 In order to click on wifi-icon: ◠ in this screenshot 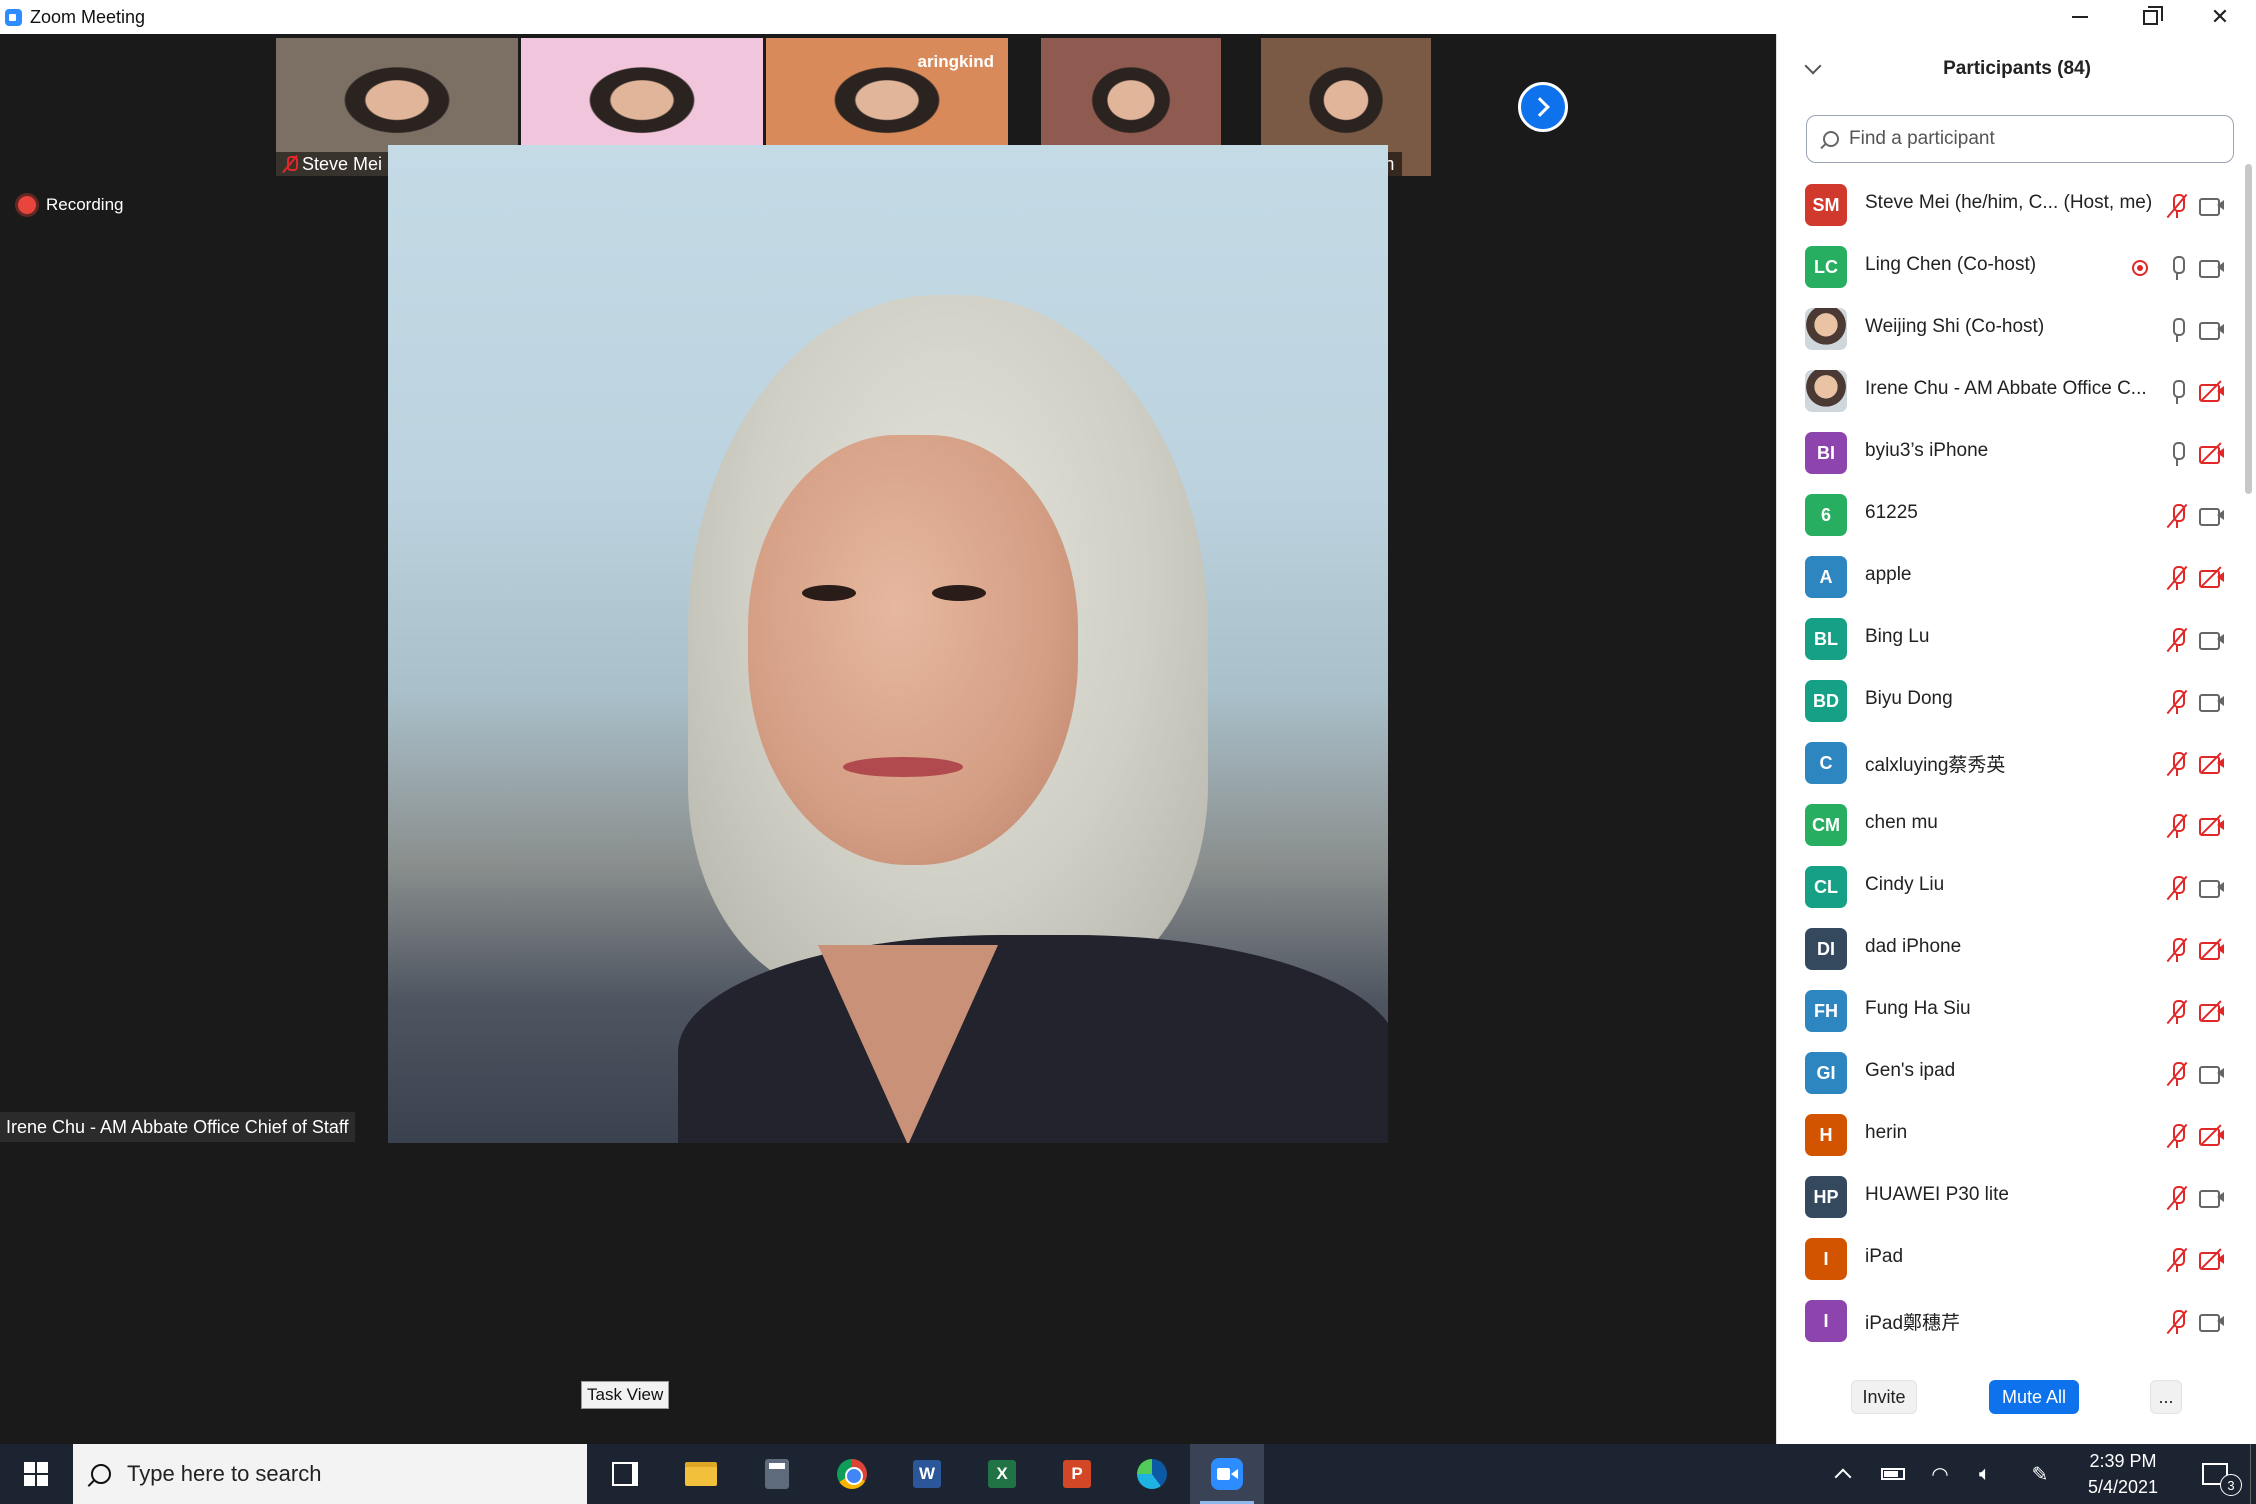, I will do `click(1940, 1474)`.